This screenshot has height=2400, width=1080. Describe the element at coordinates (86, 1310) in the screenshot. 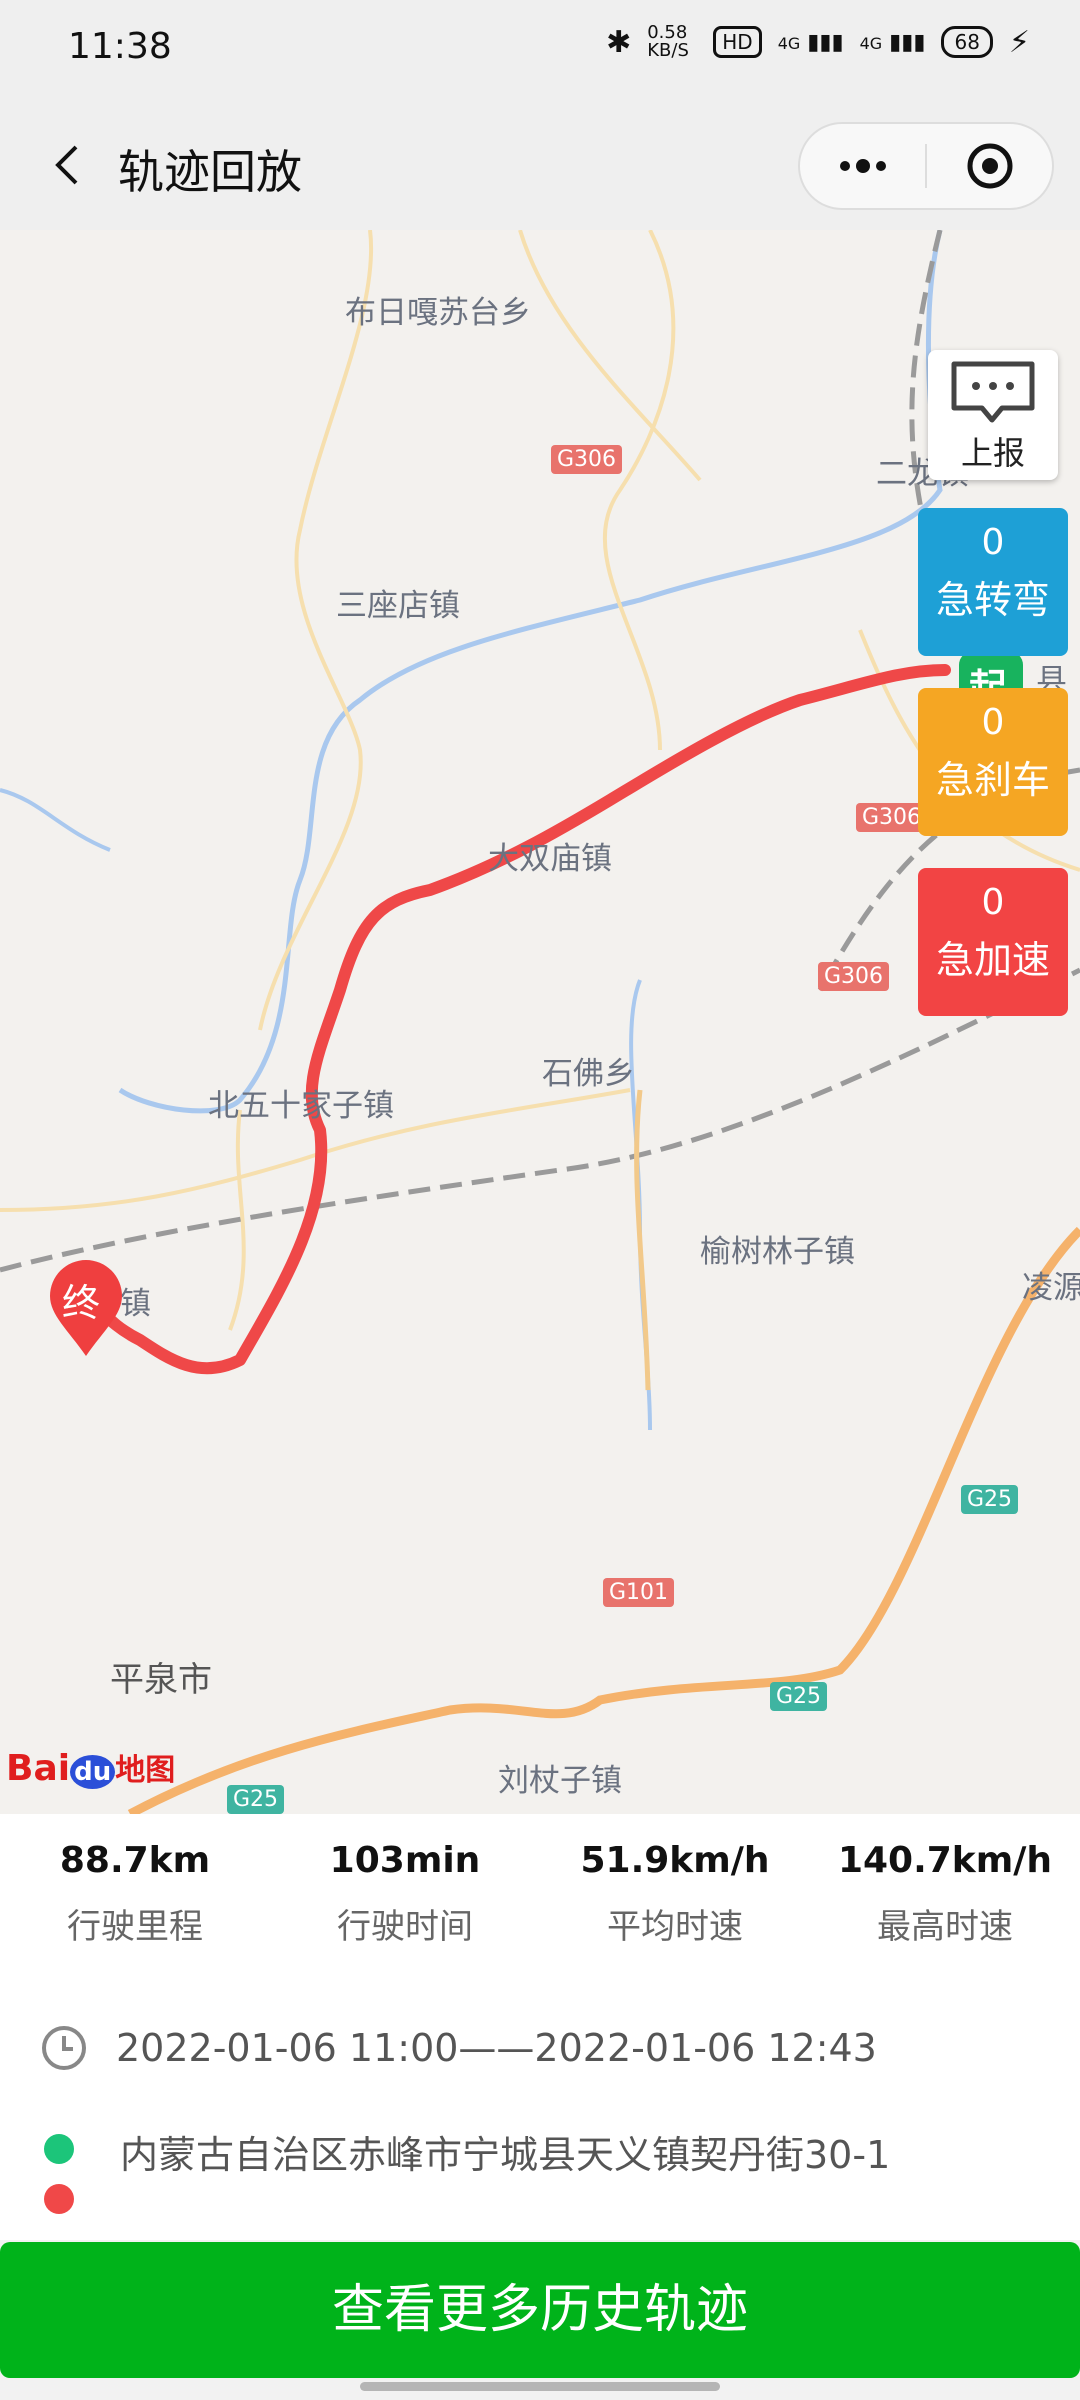

I see `end-marker: 终` at that location.